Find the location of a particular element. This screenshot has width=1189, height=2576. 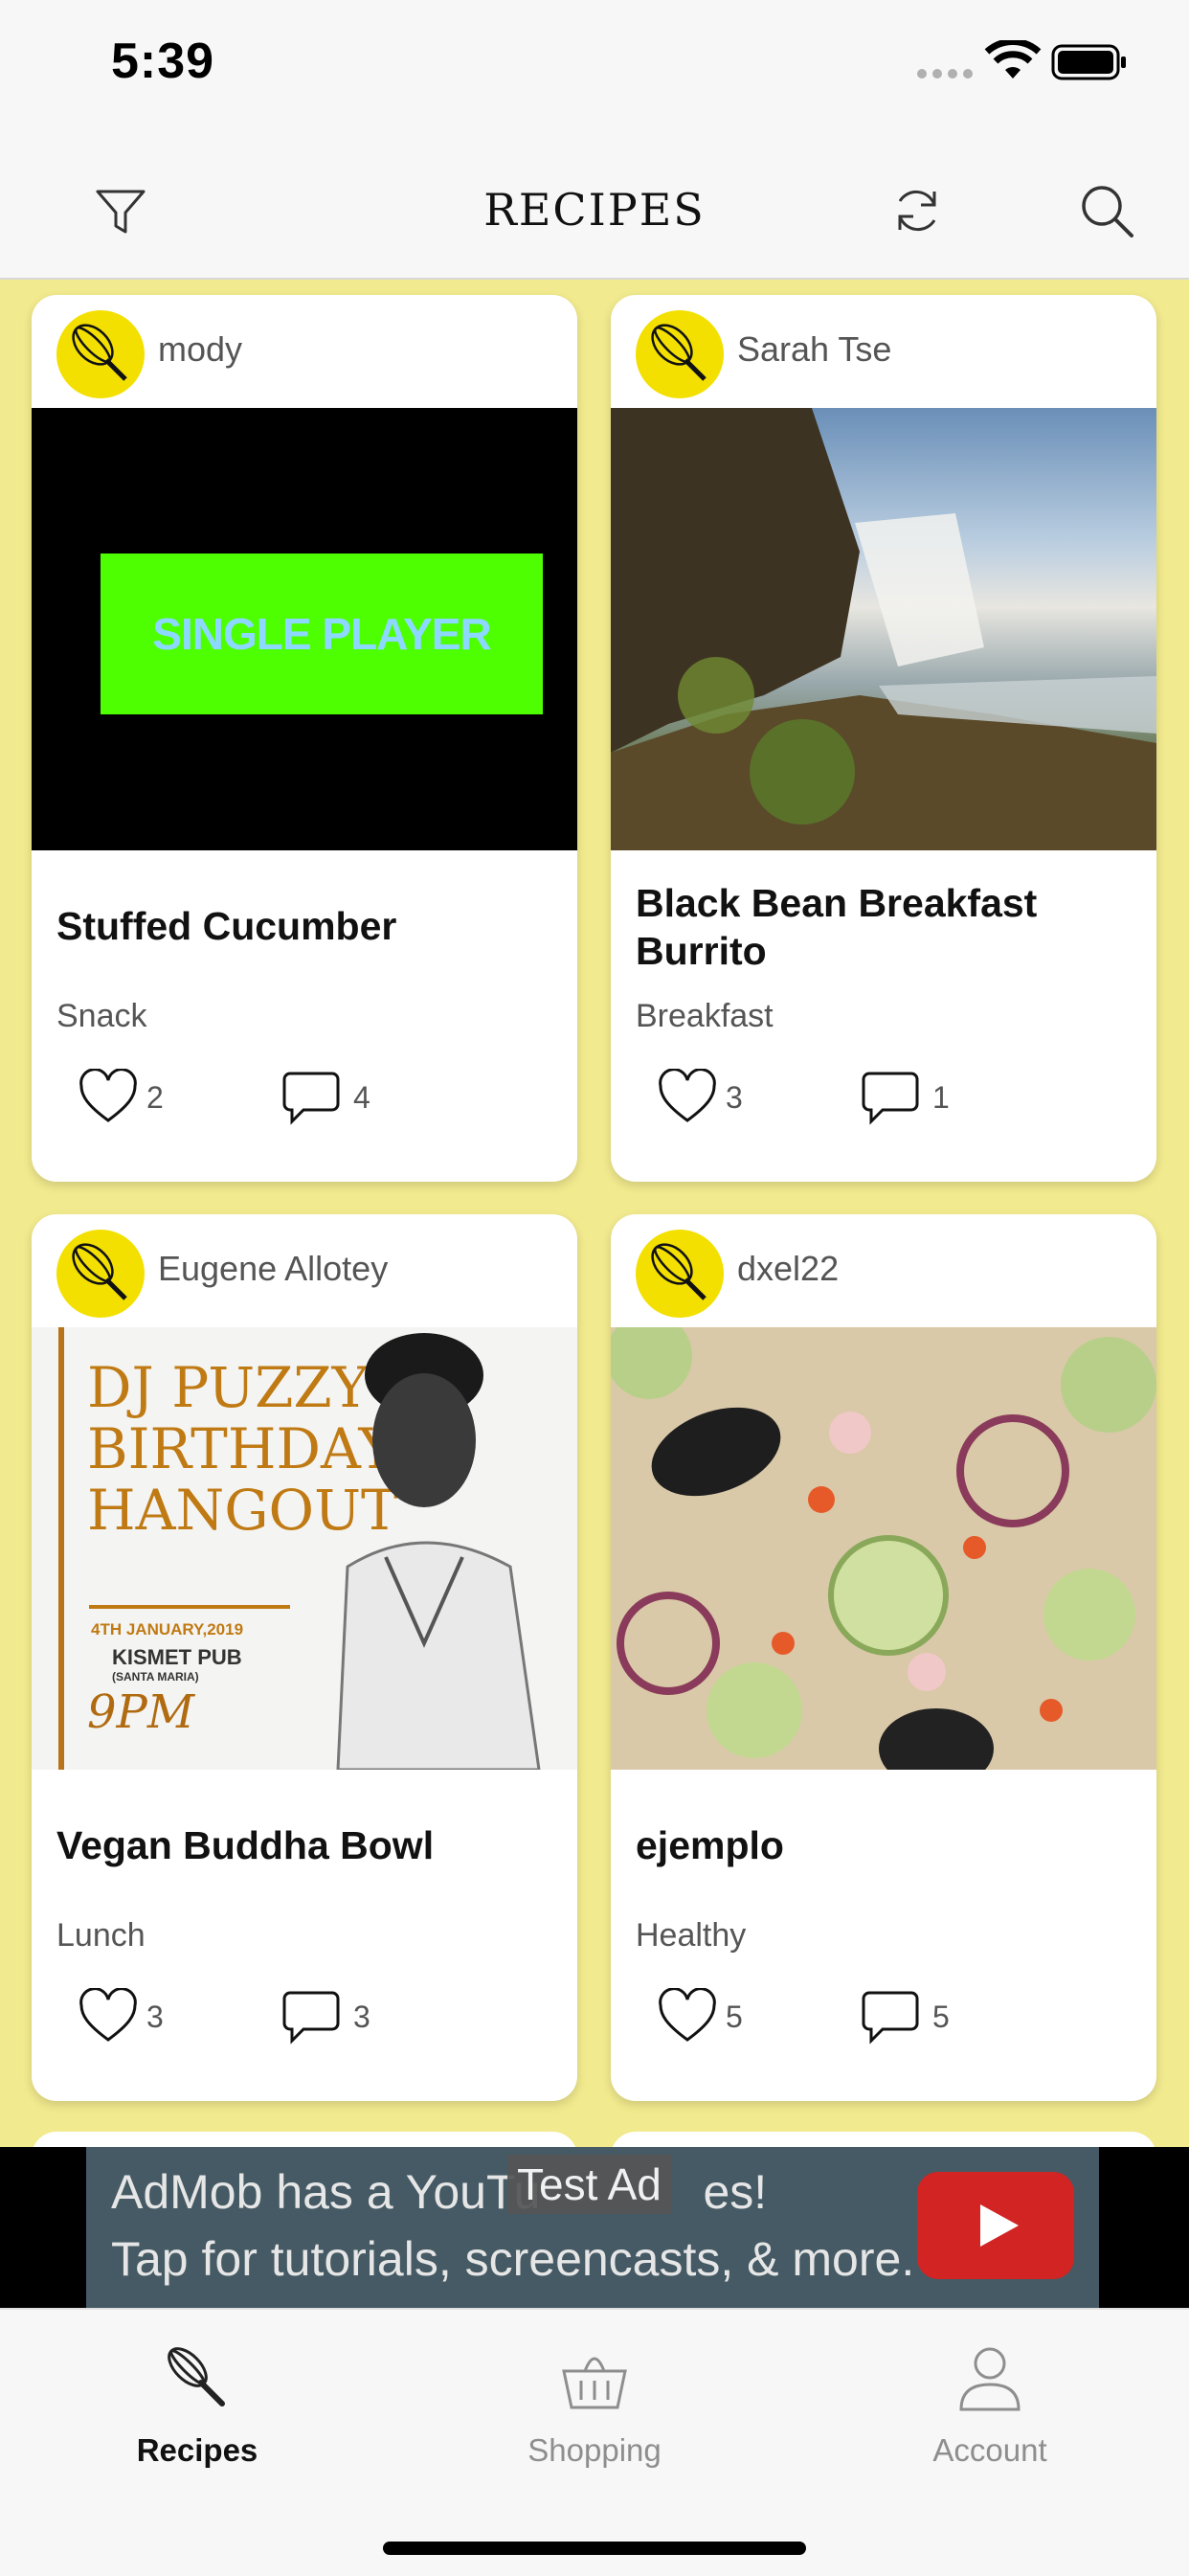

comment-button: 3 is located at coordinates (326, 2016).